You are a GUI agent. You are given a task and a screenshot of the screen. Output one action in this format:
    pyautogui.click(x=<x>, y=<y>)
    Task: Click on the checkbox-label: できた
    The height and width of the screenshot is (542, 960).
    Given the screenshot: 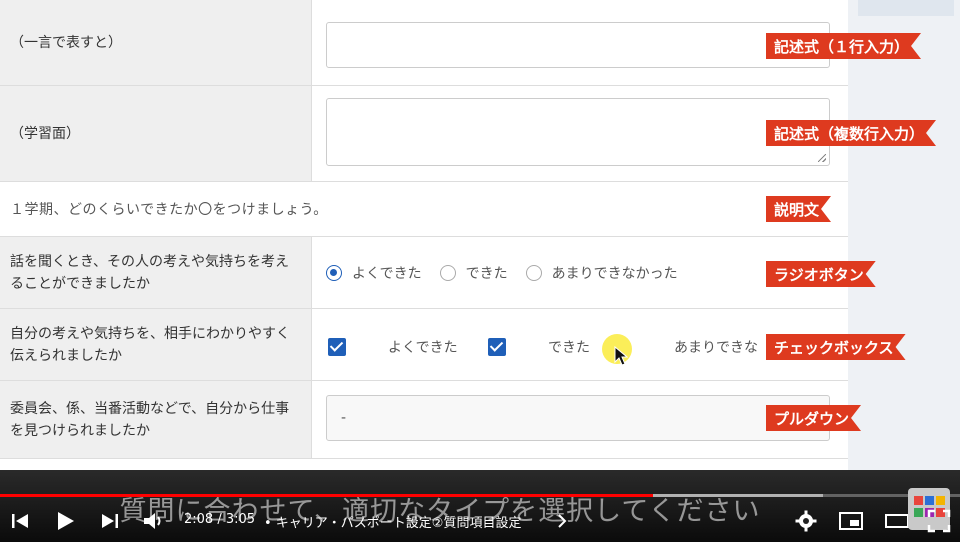 What is the action you would take?
    pyautogui.click(x=569, y=348)
    